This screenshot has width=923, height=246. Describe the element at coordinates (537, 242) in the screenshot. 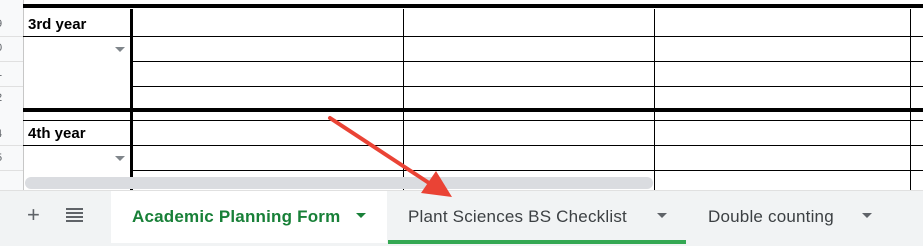

I see `tab-color-underline` at that location.